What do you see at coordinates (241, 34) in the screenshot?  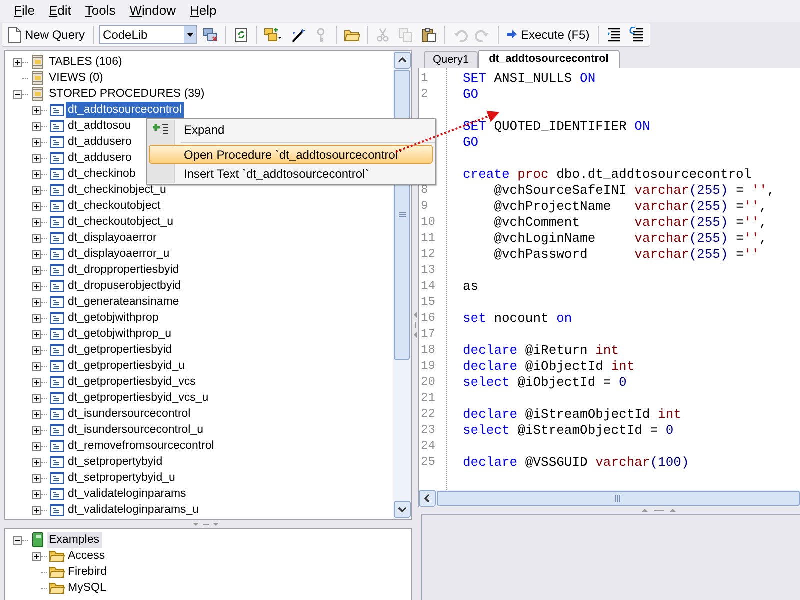 I see `refresh-icon` at bounding box center [241, 34].